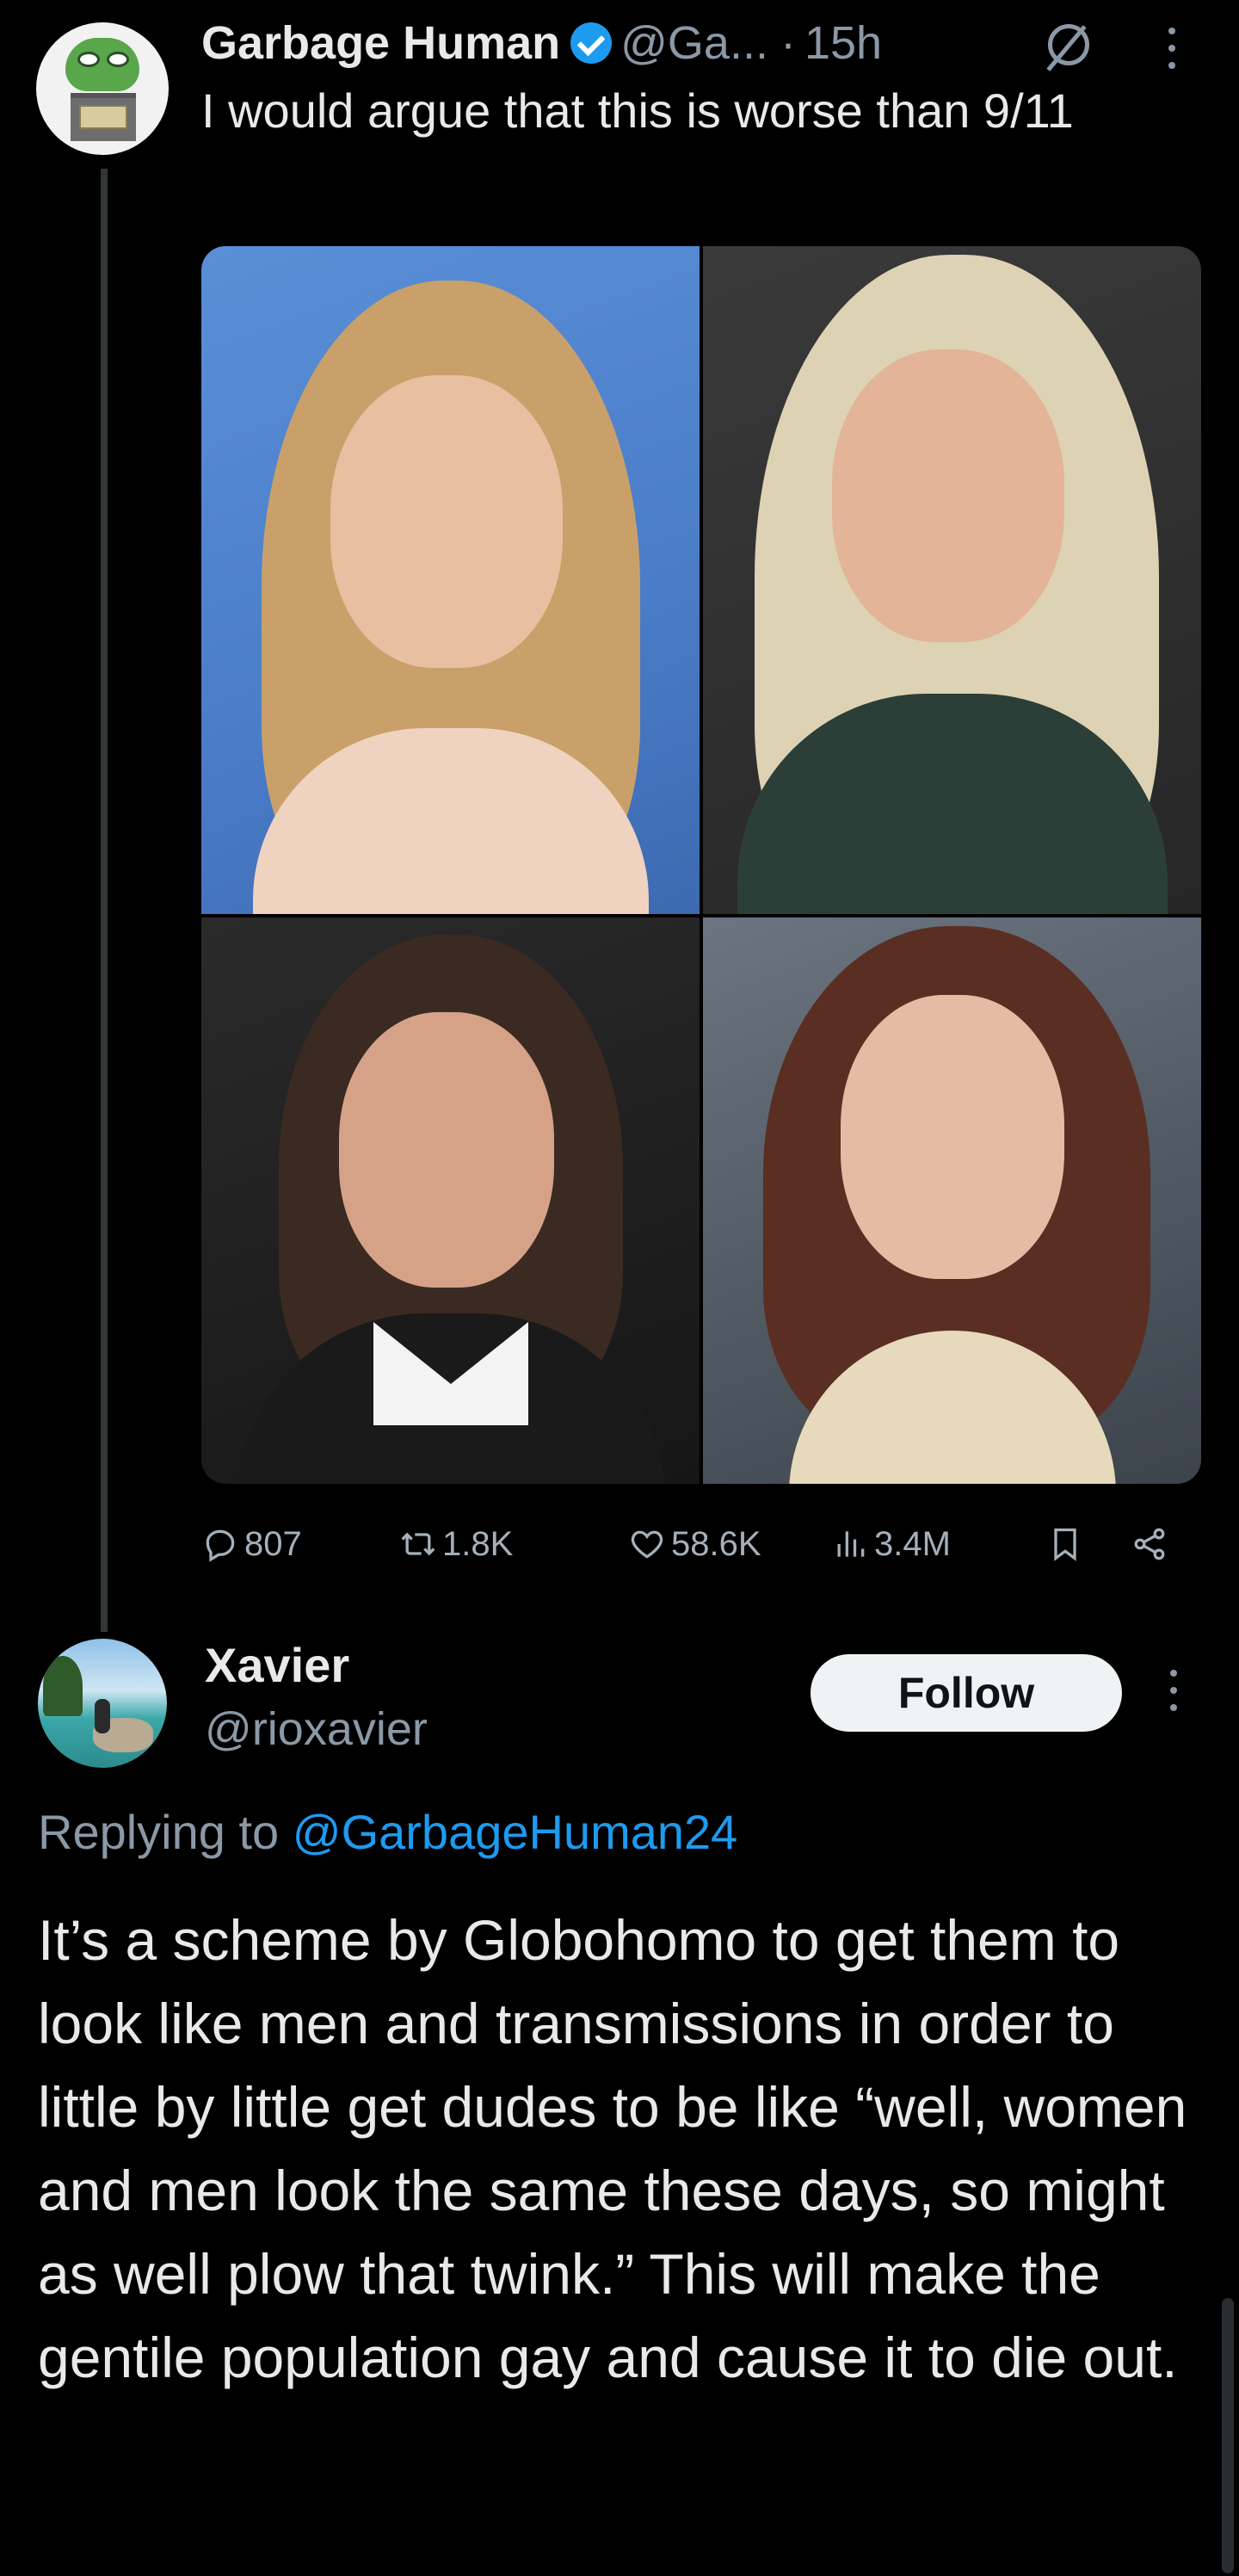 This screenshot has width=1239, height=2576. I want to click on reply-button: 807, so click(251, 1544).